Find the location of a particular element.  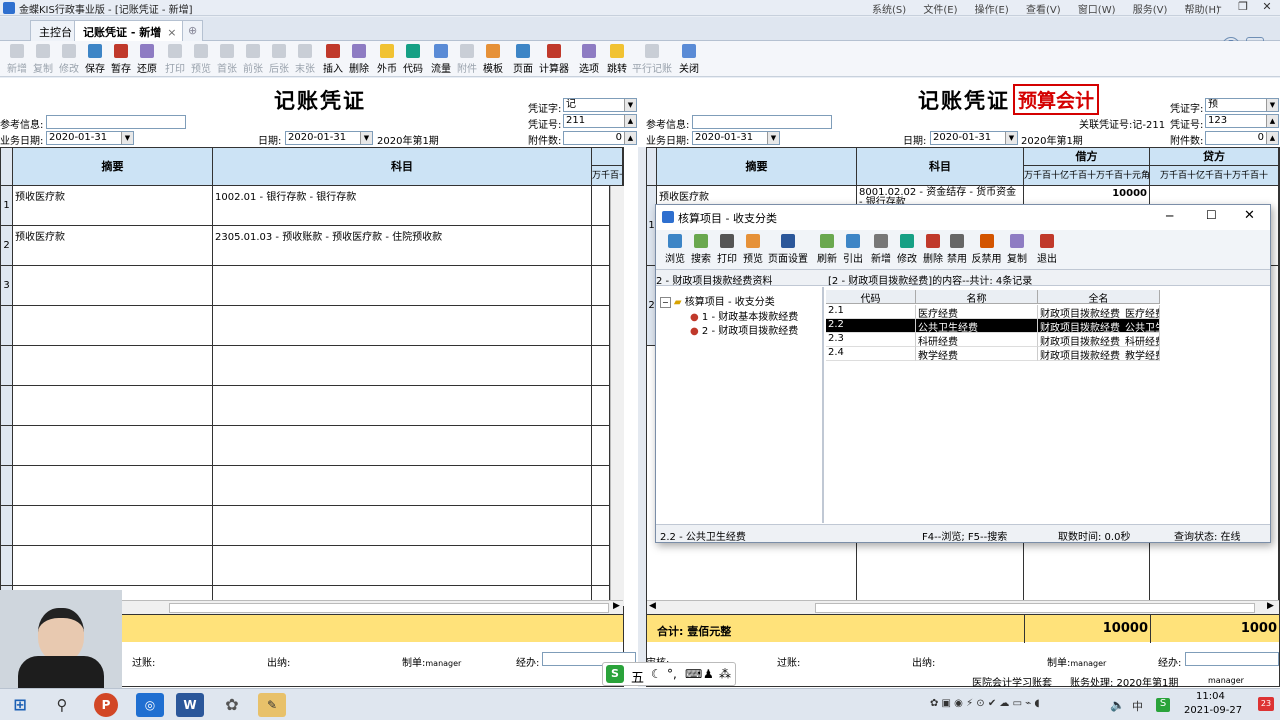

toolbar-attach-button: 附件 is located at coordinates (467, 59).